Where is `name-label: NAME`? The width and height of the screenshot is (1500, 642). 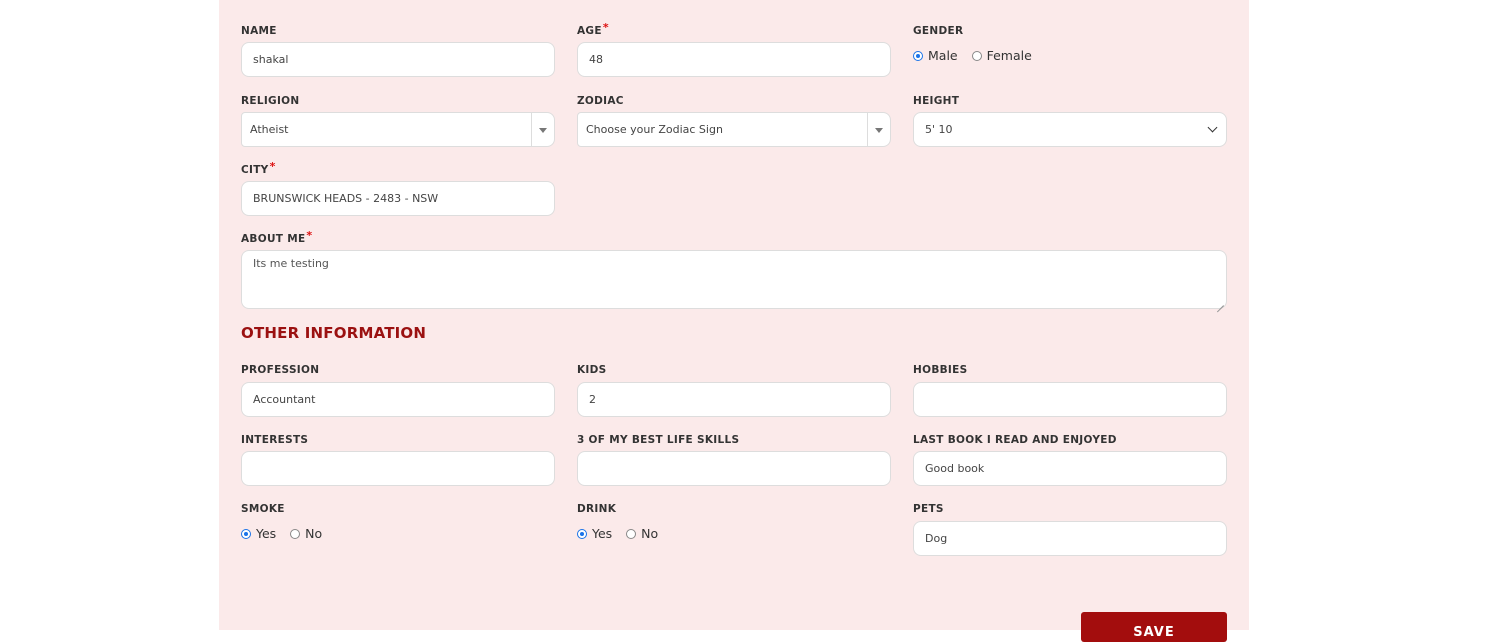 name-label: NAME is located at coordinates (259, 31).